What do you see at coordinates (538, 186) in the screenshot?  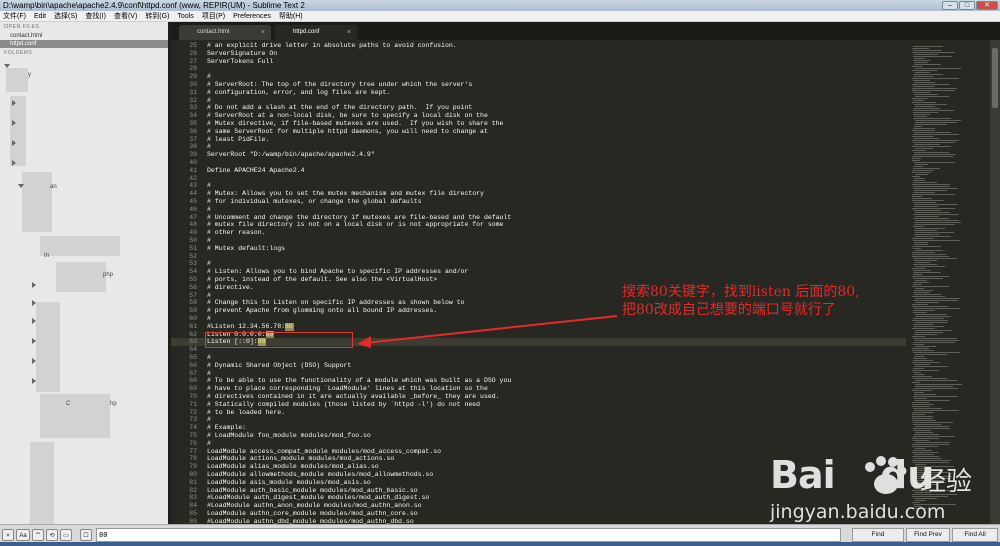 I see `code-line: 43 #` at bounding box center [538, 186].